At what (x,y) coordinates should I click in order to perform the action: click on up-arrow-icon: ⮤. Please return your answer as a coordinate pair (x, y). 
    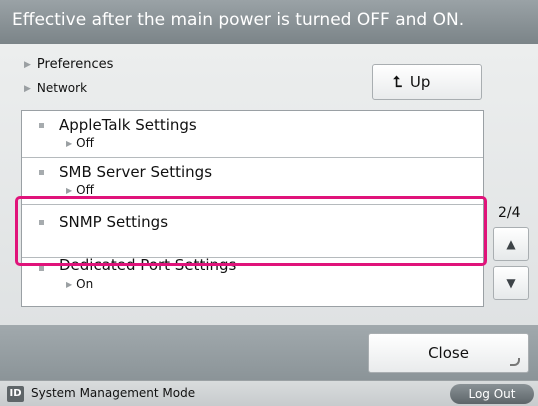
    Looking at the image, I should click on (397, 82).